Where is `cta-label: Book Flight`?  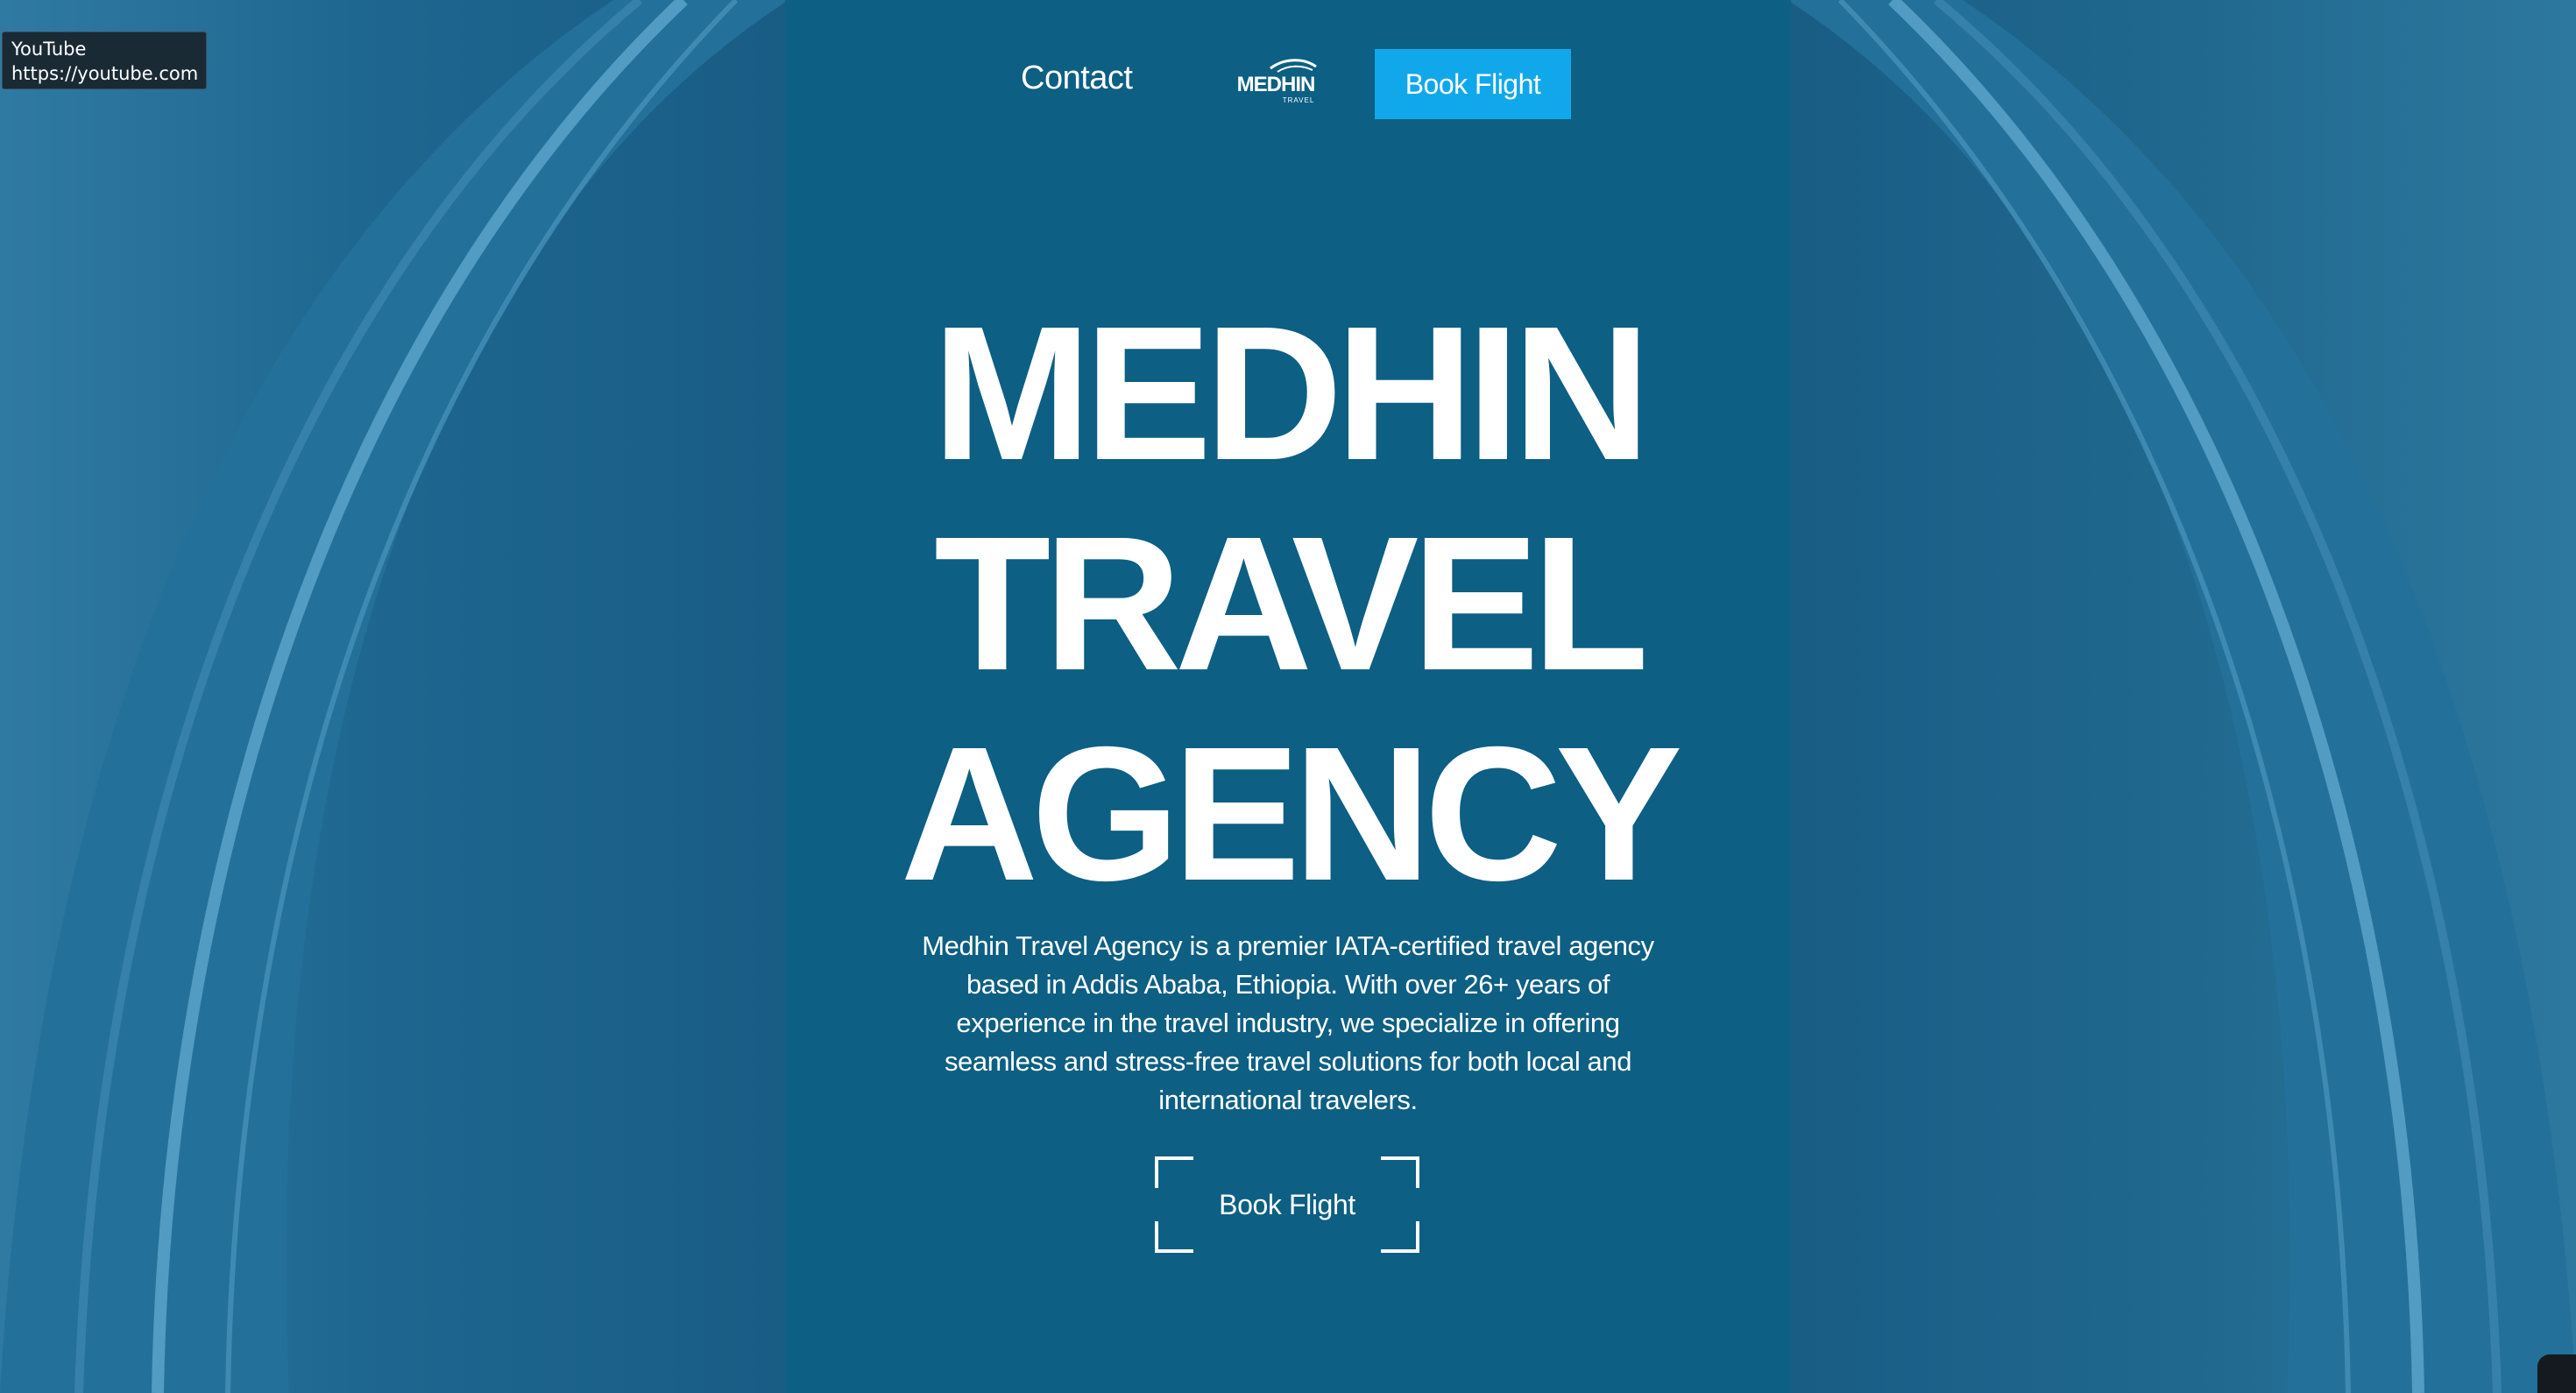
cta-label: Book Flight is located at coordinates (1287, 1204).